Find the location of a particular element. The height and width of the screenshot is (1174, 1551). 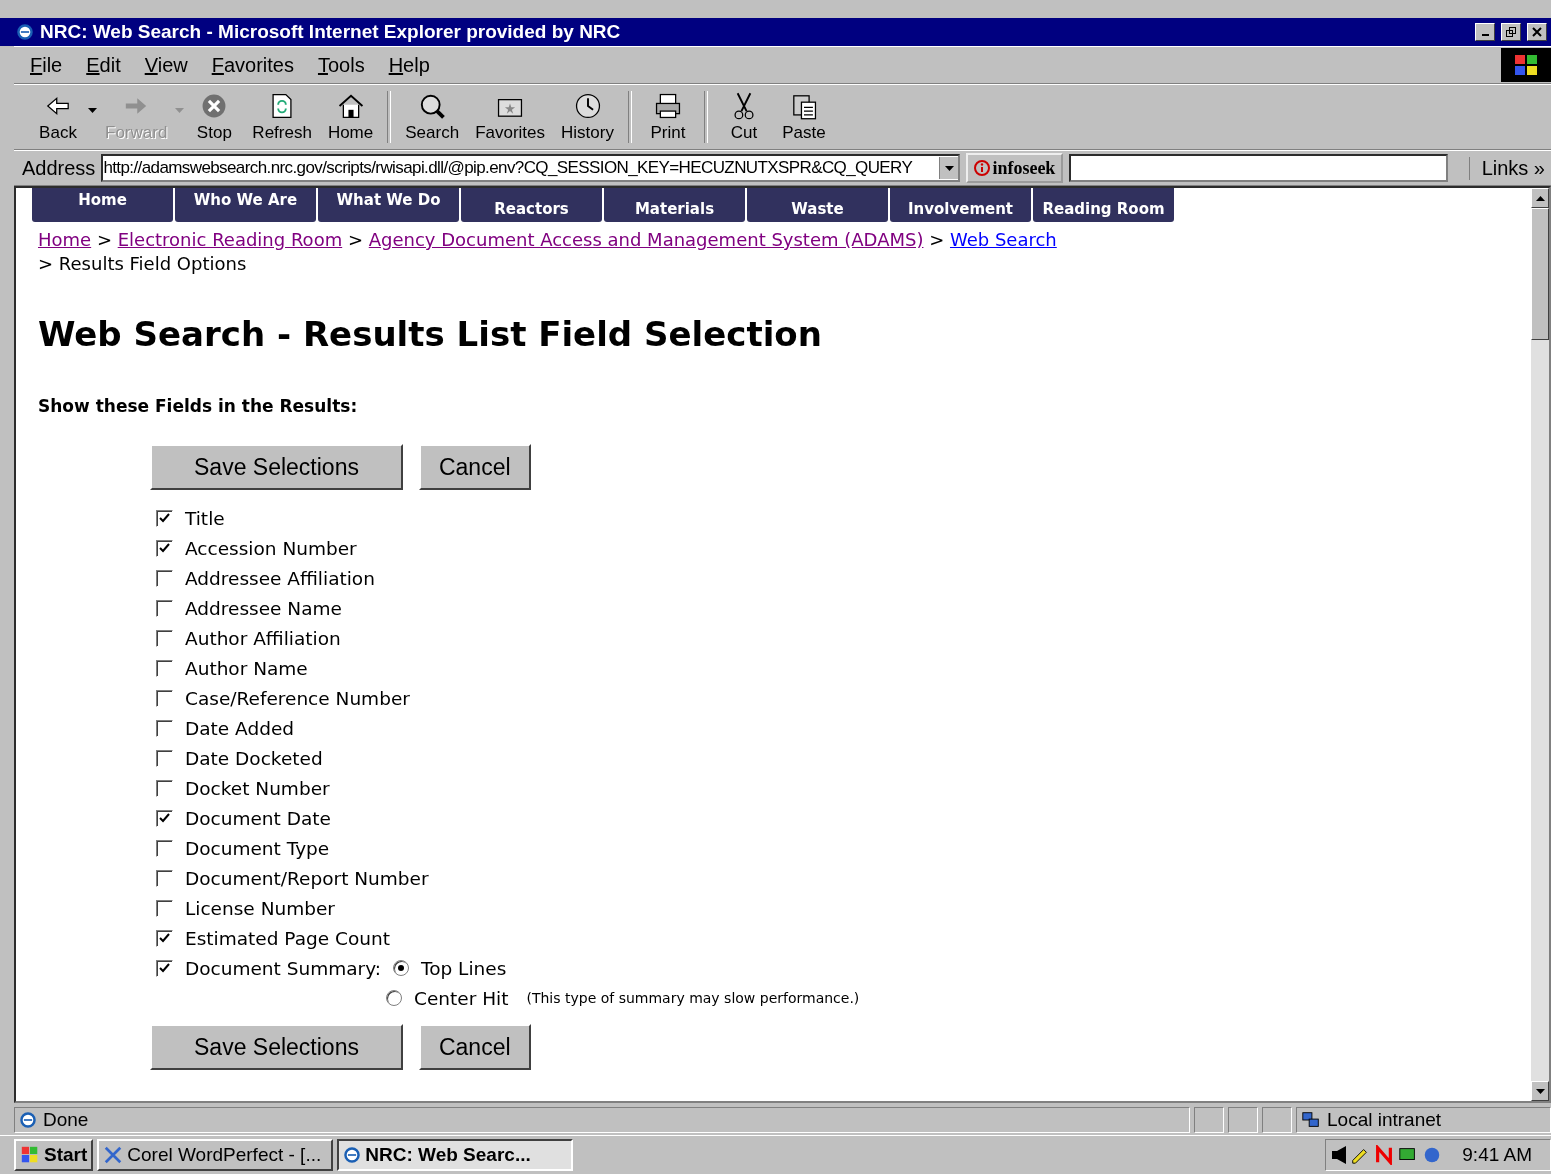

field-label: Document Summary: is located at coordinates (283, 968).